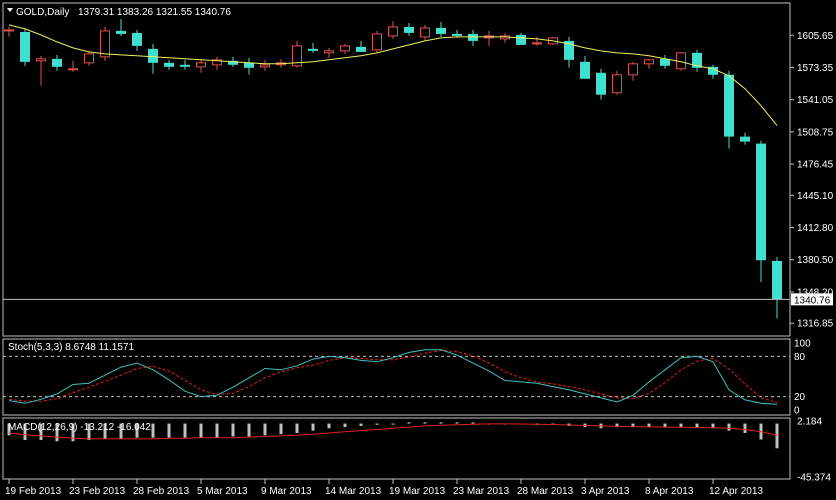  I want to click on stochastic-label: Stoch(5,3,3) 8.6748 11.1571, so click(71, 347).